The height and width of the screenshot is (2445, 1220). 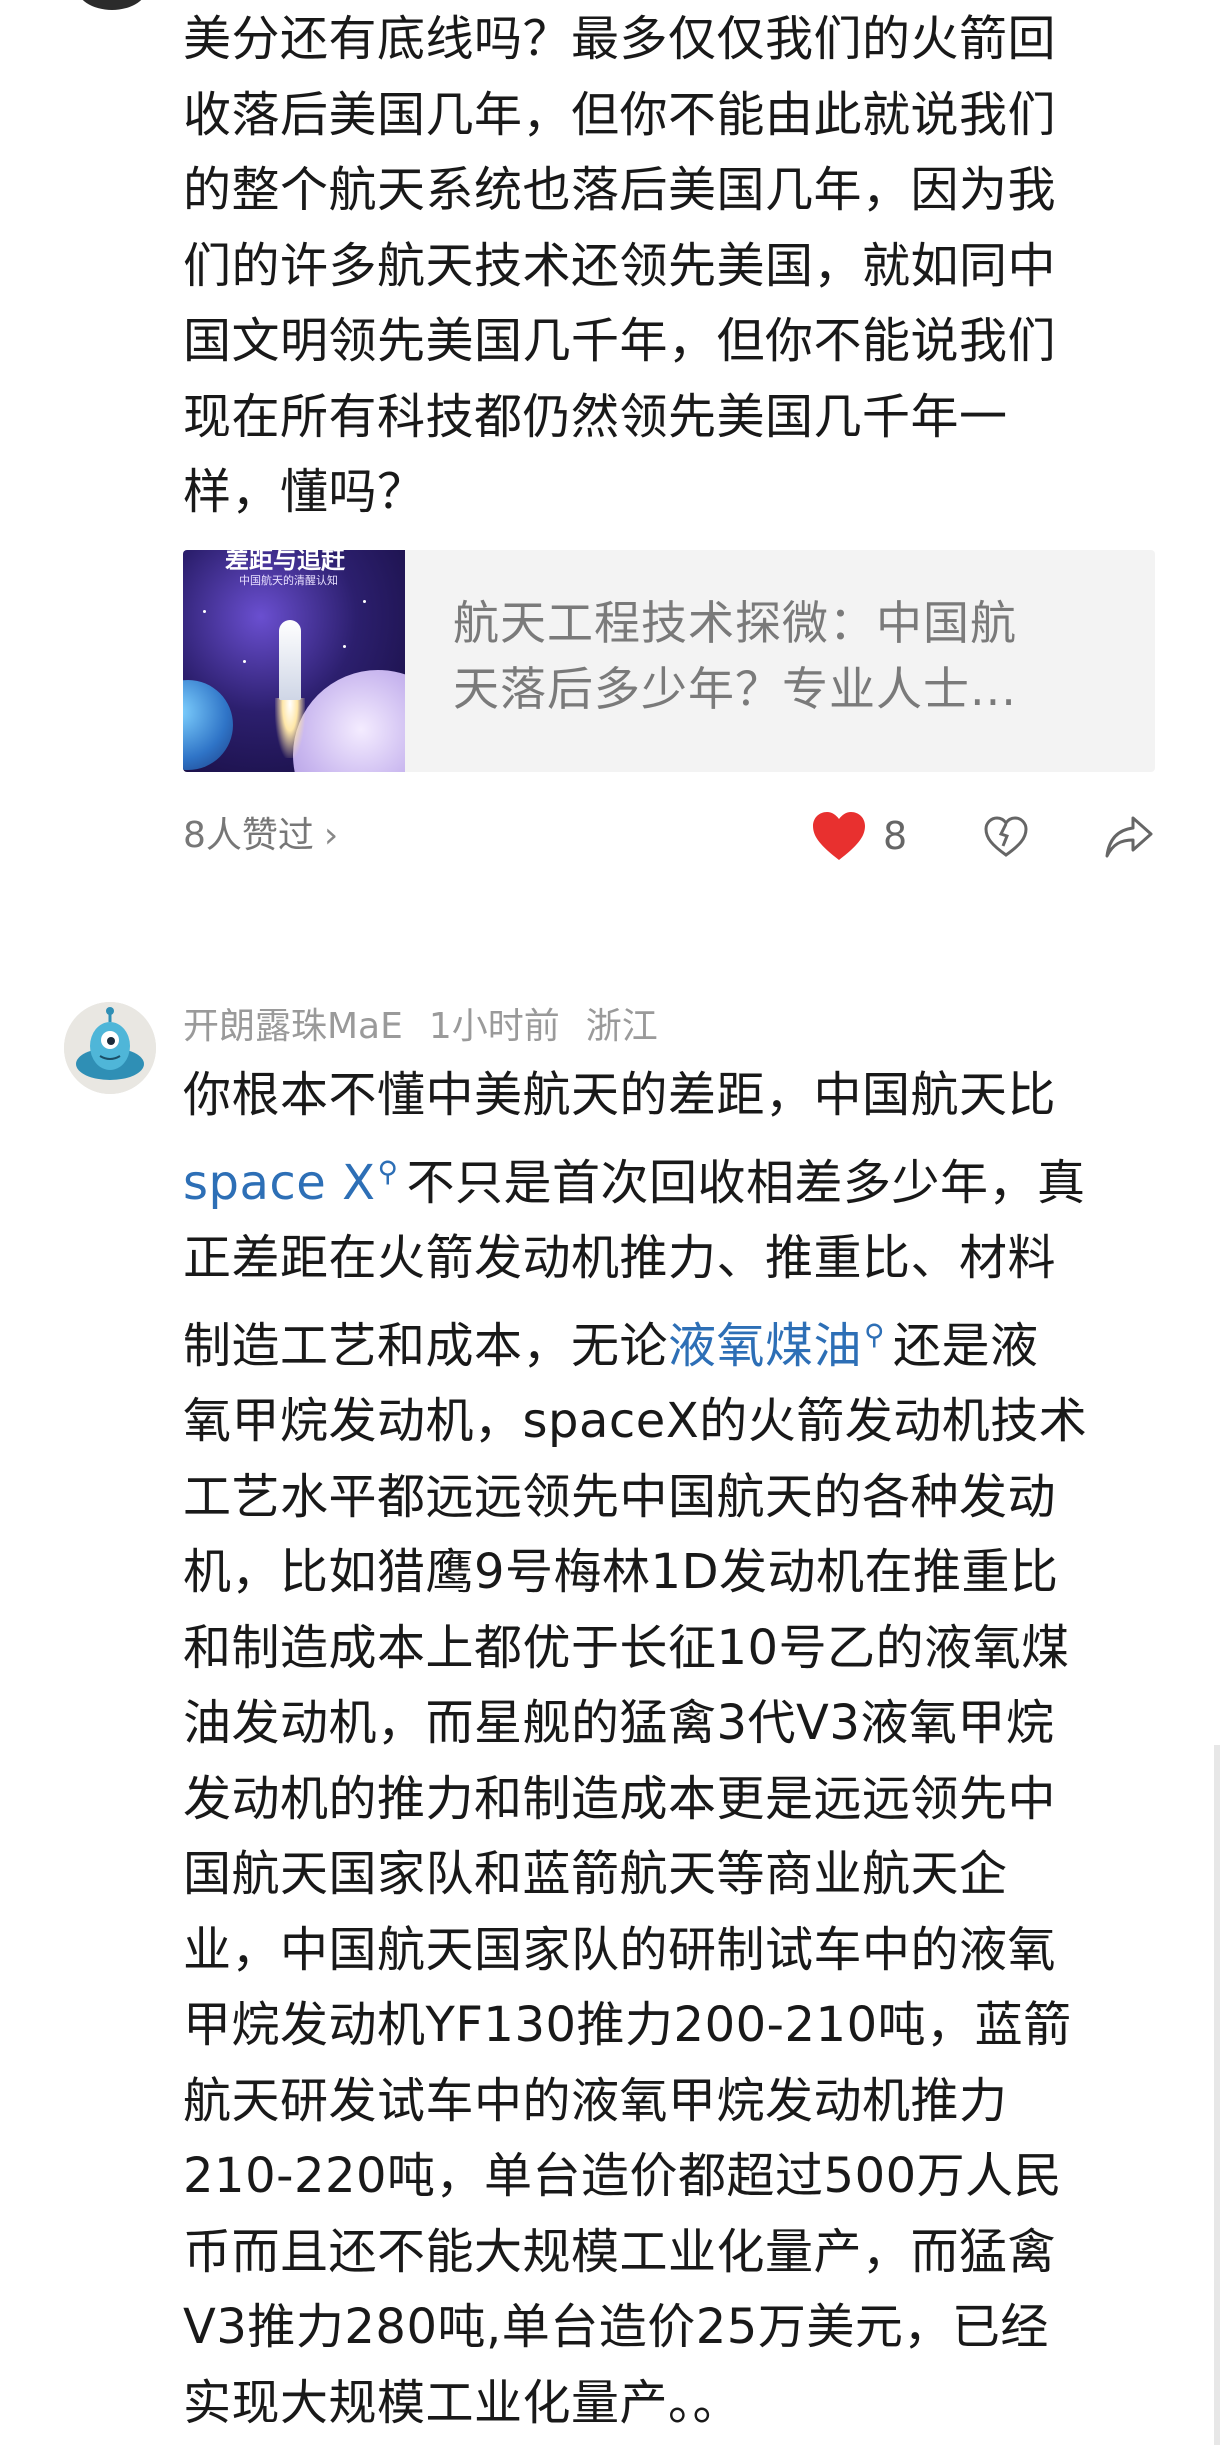 I want to click on comment-text-line: 收落后美国几年，但你不能由此就说我们, so click(x=620, y=114).